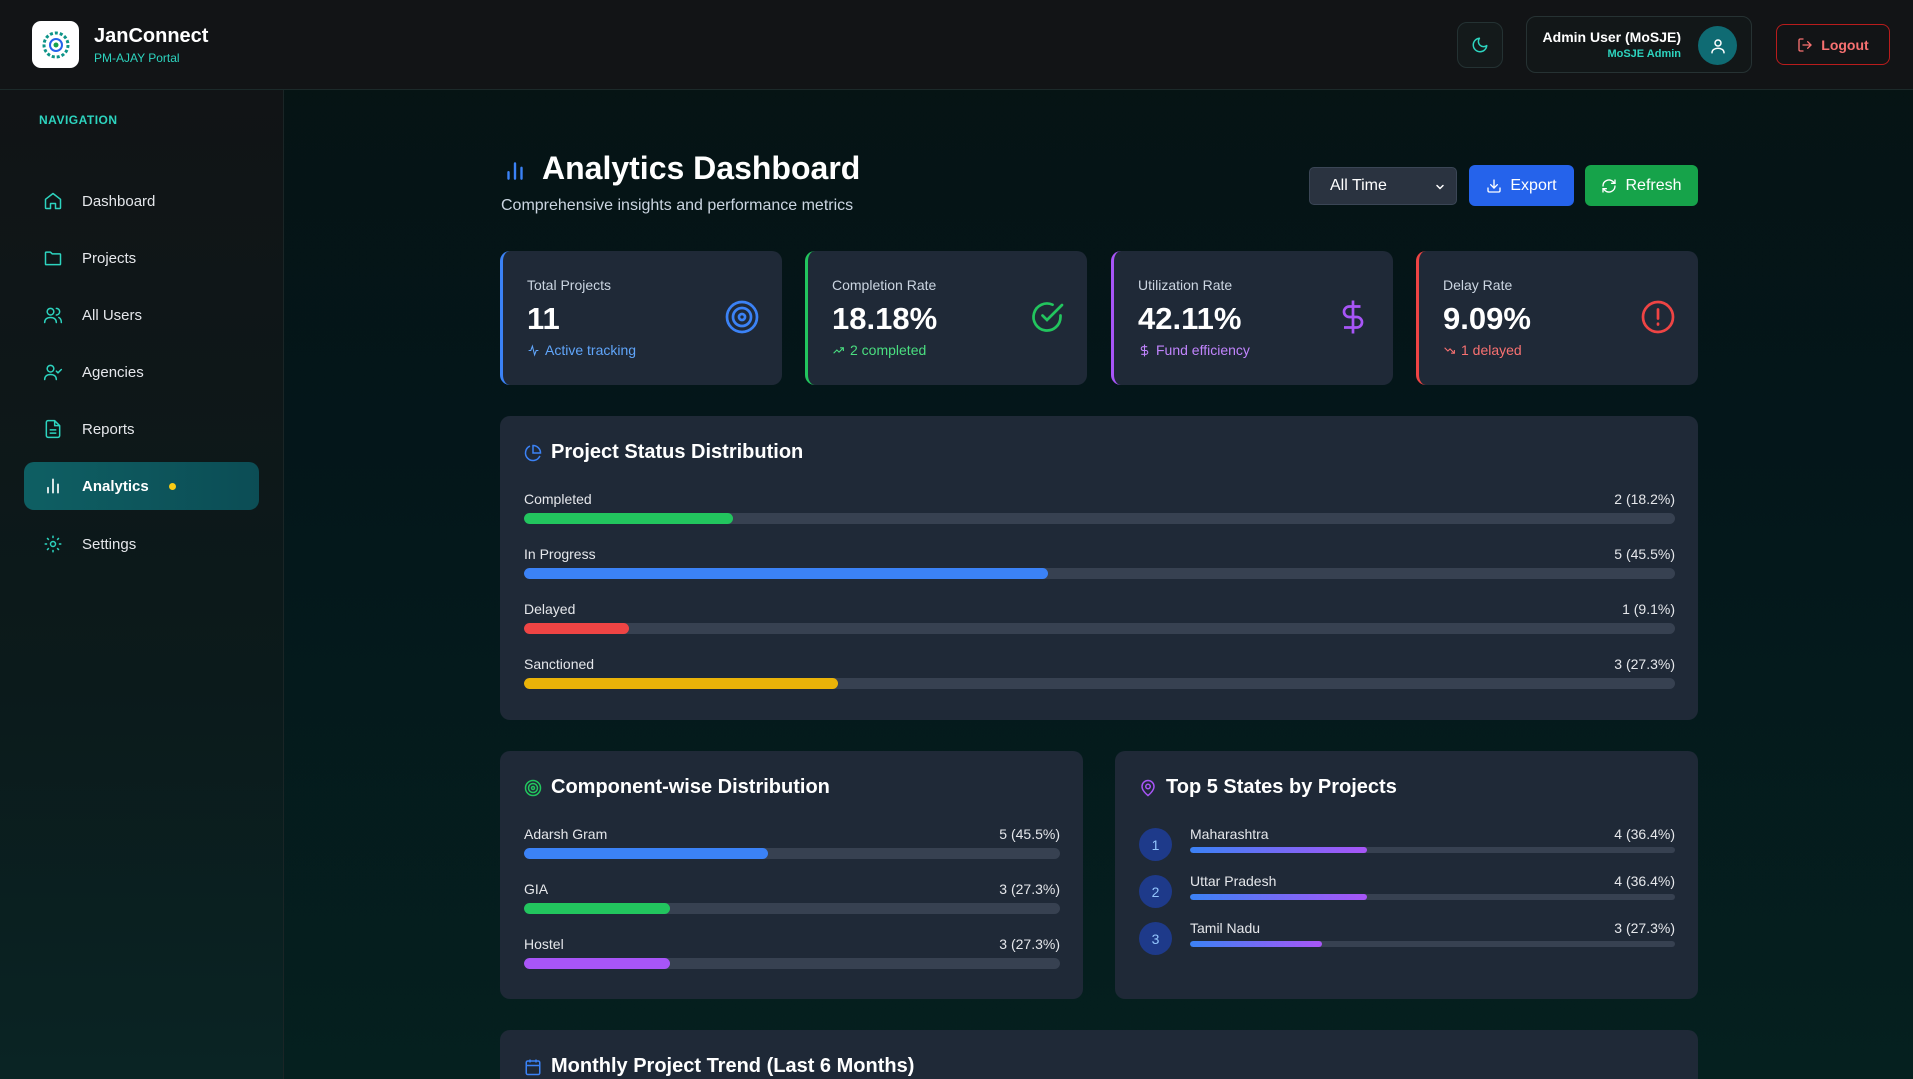 The height and width of the screenshot is (1079, 1913). I want to click on check-circle-icon, so click(1048, 317).